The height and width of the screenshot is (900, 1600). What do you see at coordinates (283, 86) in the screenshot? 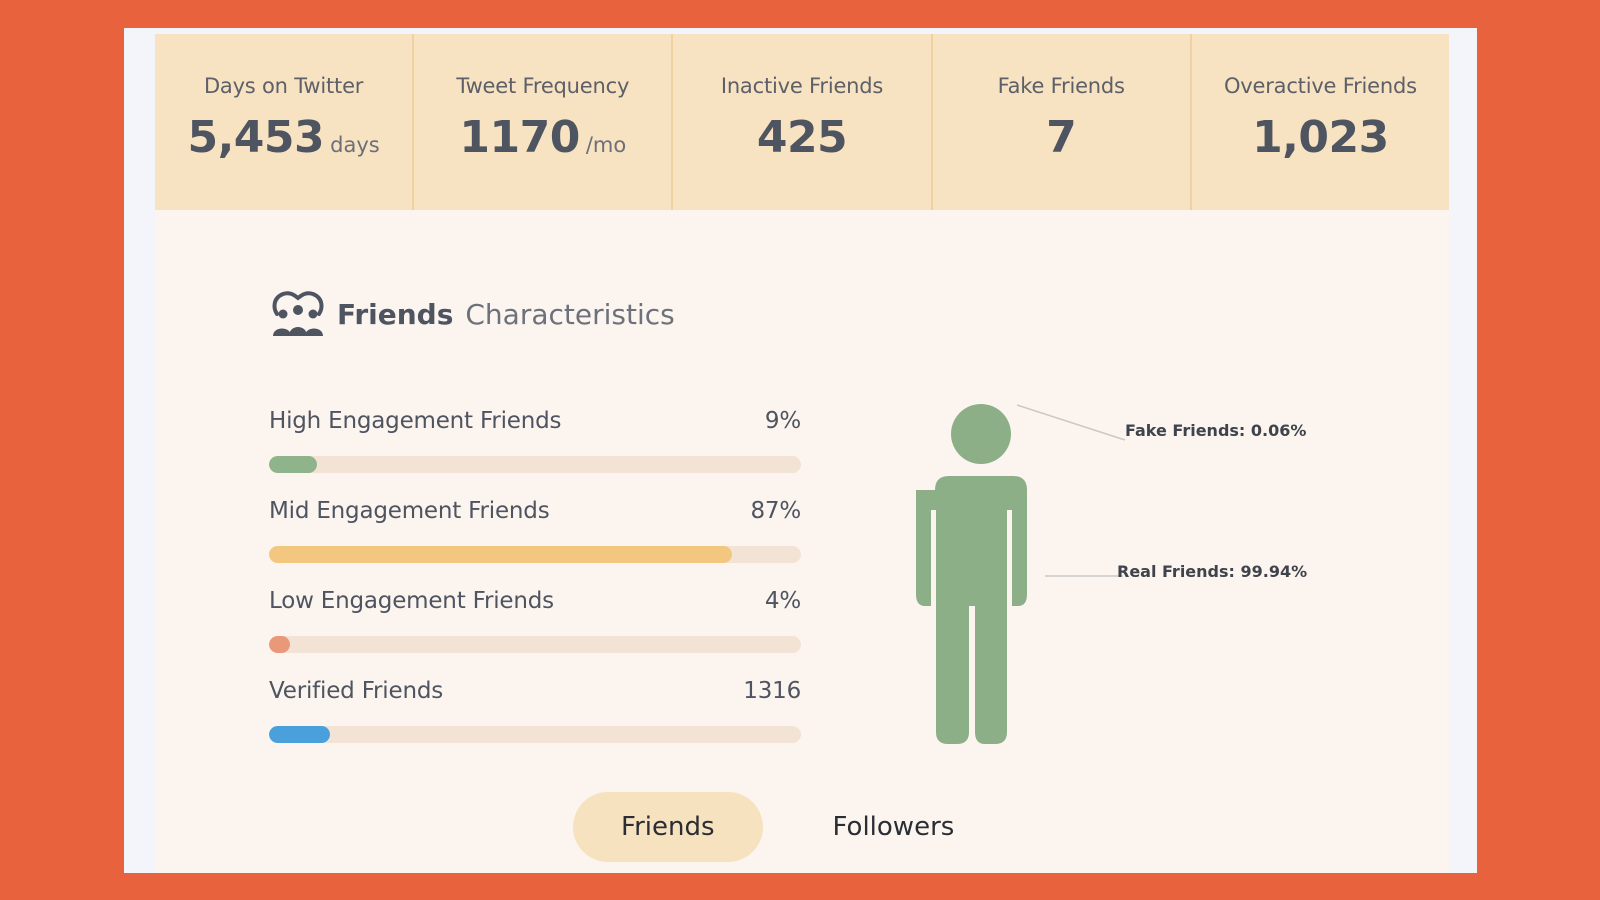
I see `stat-label: Days on Twitter` at bounding box center [283, 86].